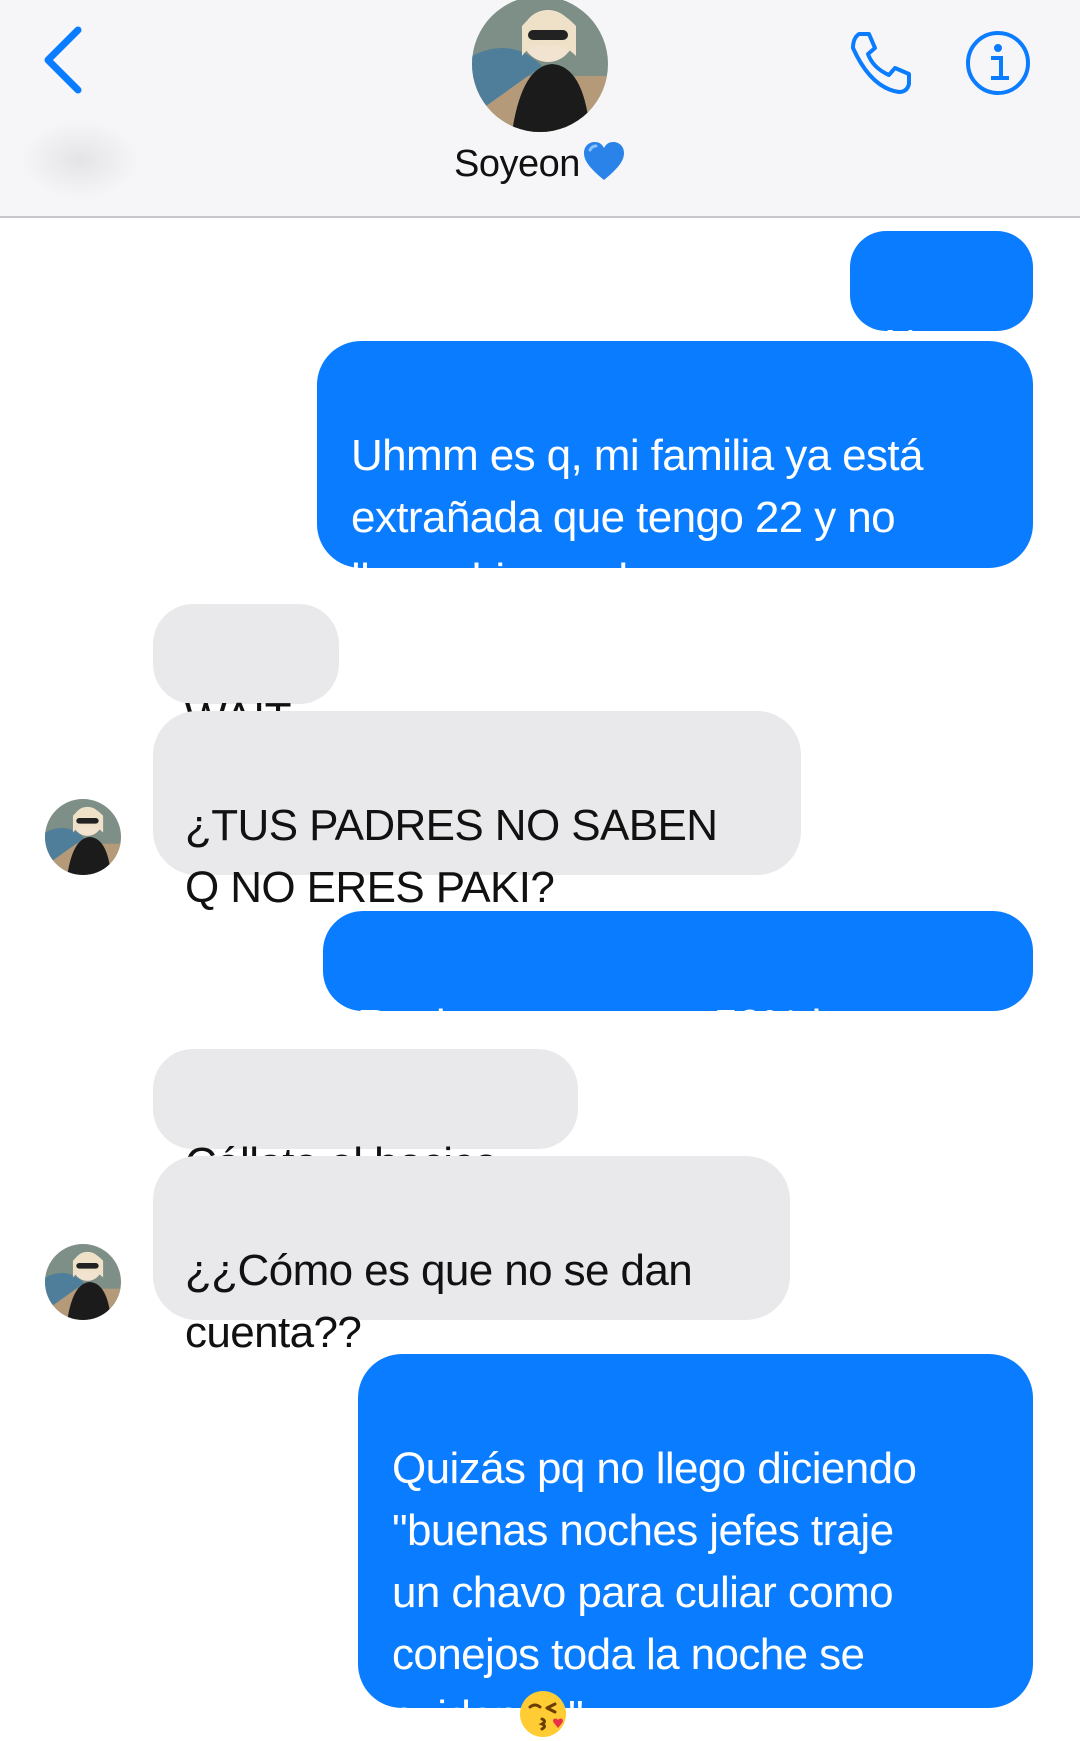  What do you see at coordinates (451, 856) in the screenshot?
I see `message-text: ¿TUS PADRES NO SABEN Q NO ERES PAKI?` at bounding box center [451, 856].